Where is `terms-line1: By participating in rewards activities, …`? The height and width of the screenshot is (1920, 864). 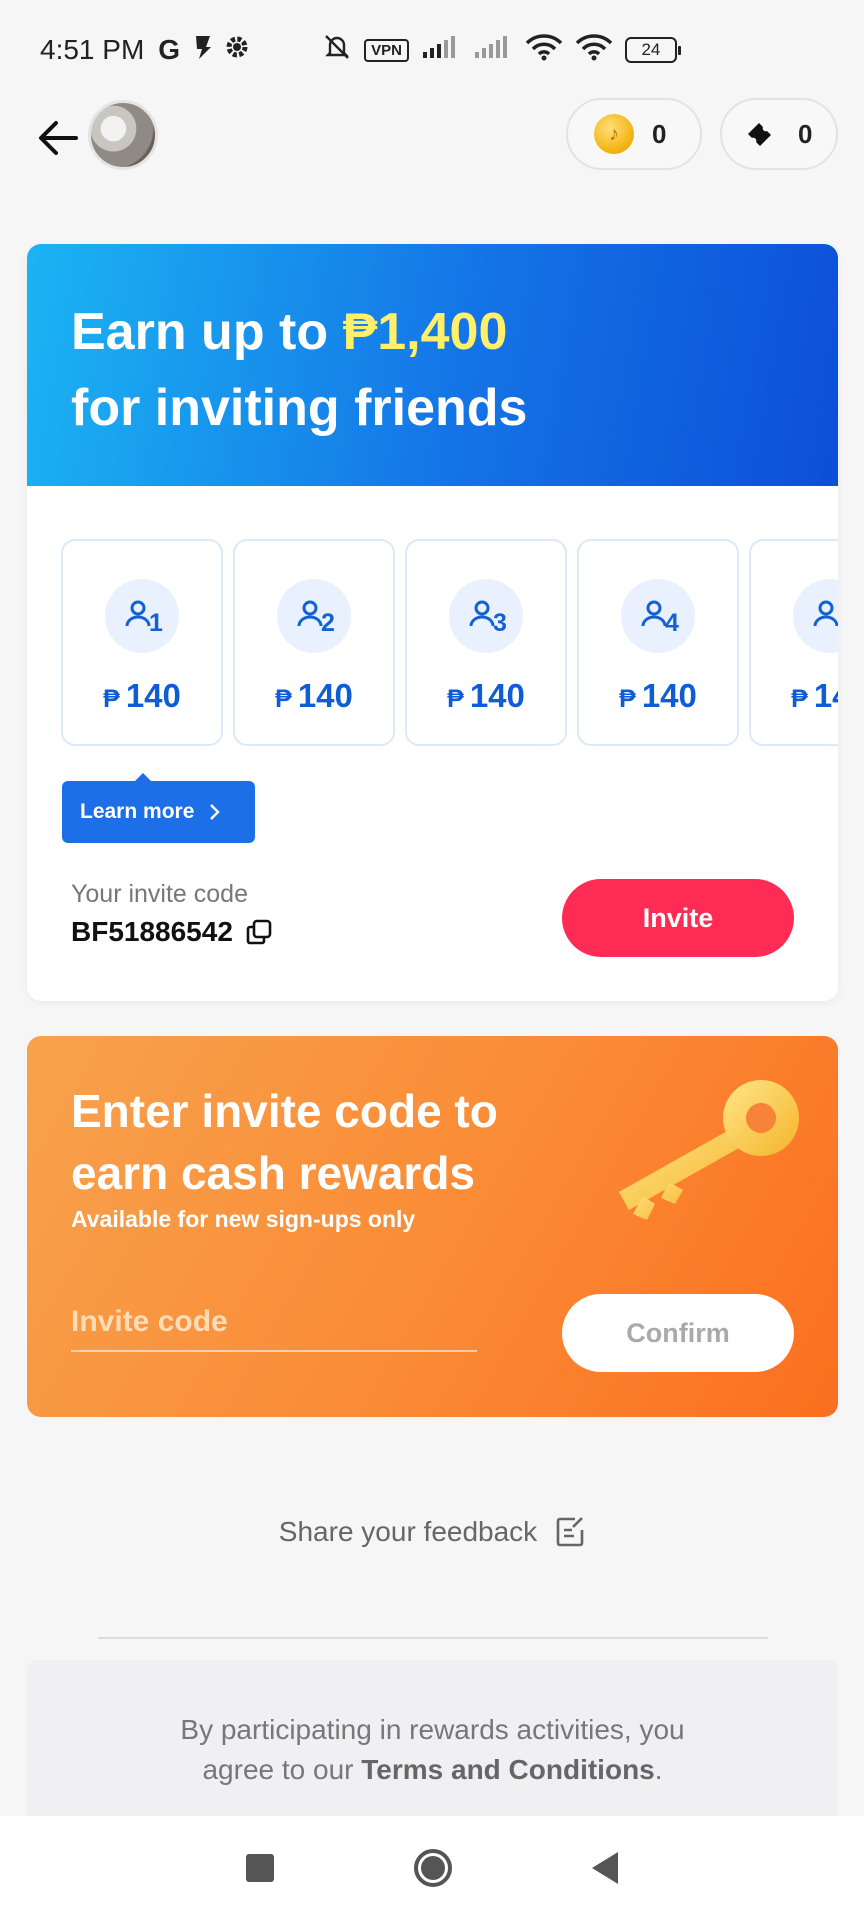 terms-line1: By participating in rewards activities, … is located at coordinates (432, 1729).